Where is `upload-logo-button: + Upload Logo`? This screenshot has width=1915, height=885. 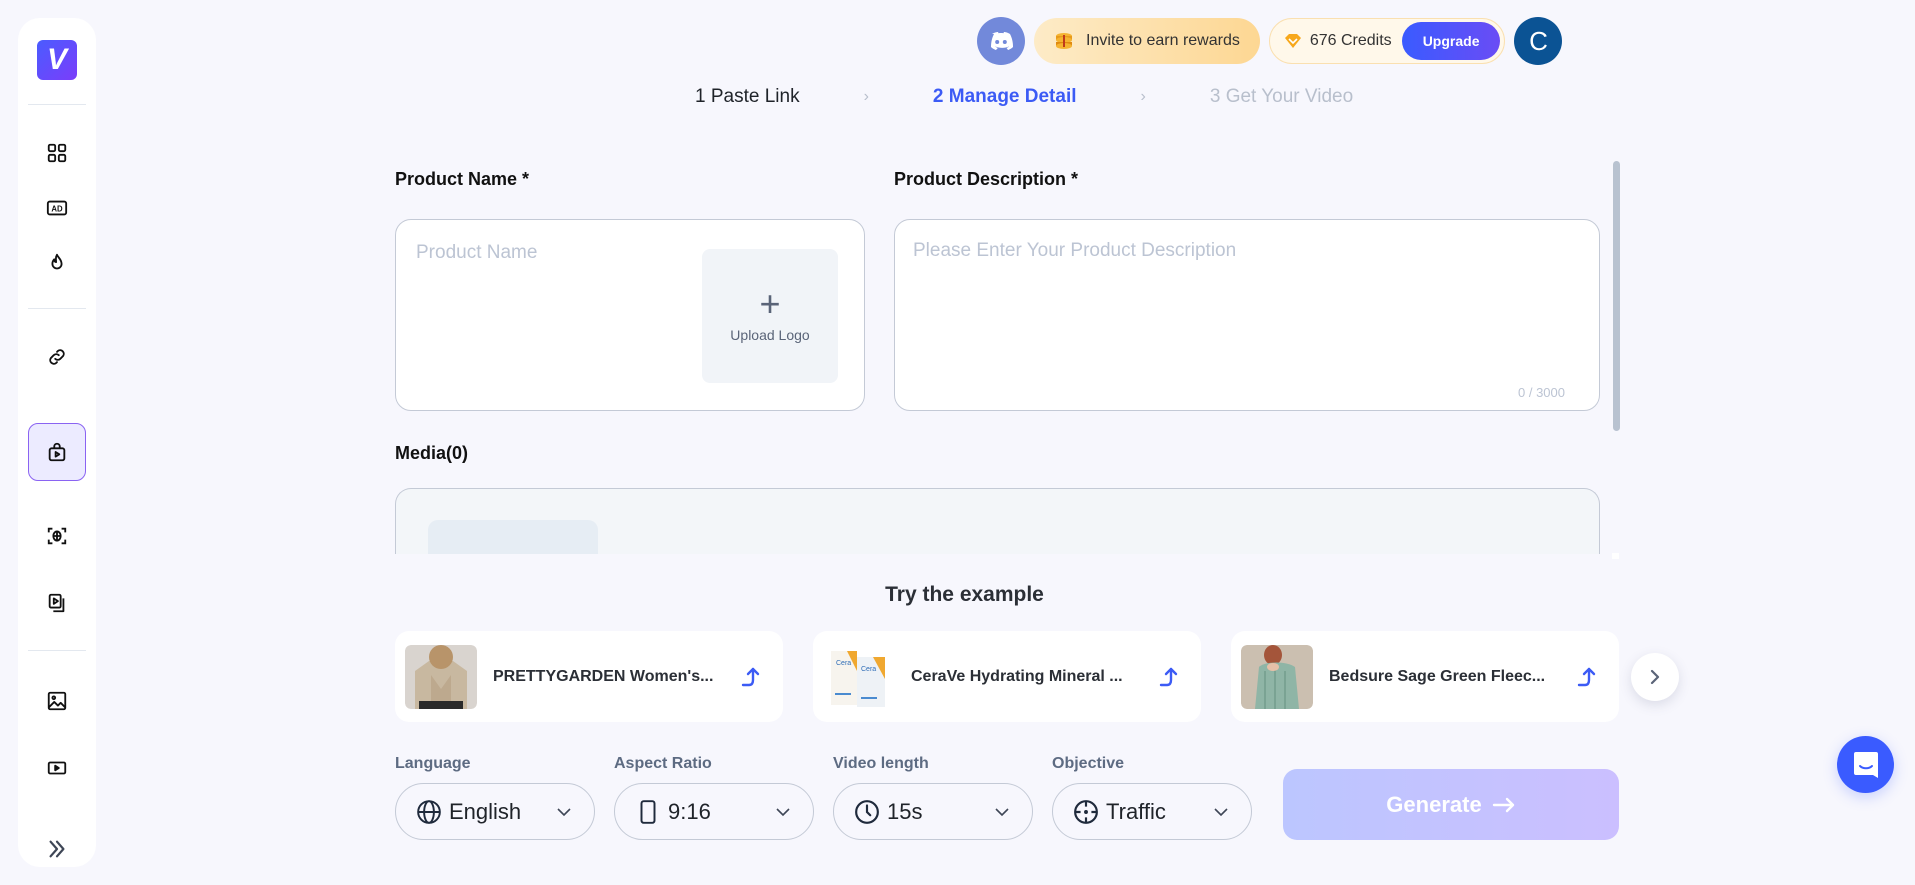
upload-logo-button: + Upload Logo is located at coordinates (770, 316).